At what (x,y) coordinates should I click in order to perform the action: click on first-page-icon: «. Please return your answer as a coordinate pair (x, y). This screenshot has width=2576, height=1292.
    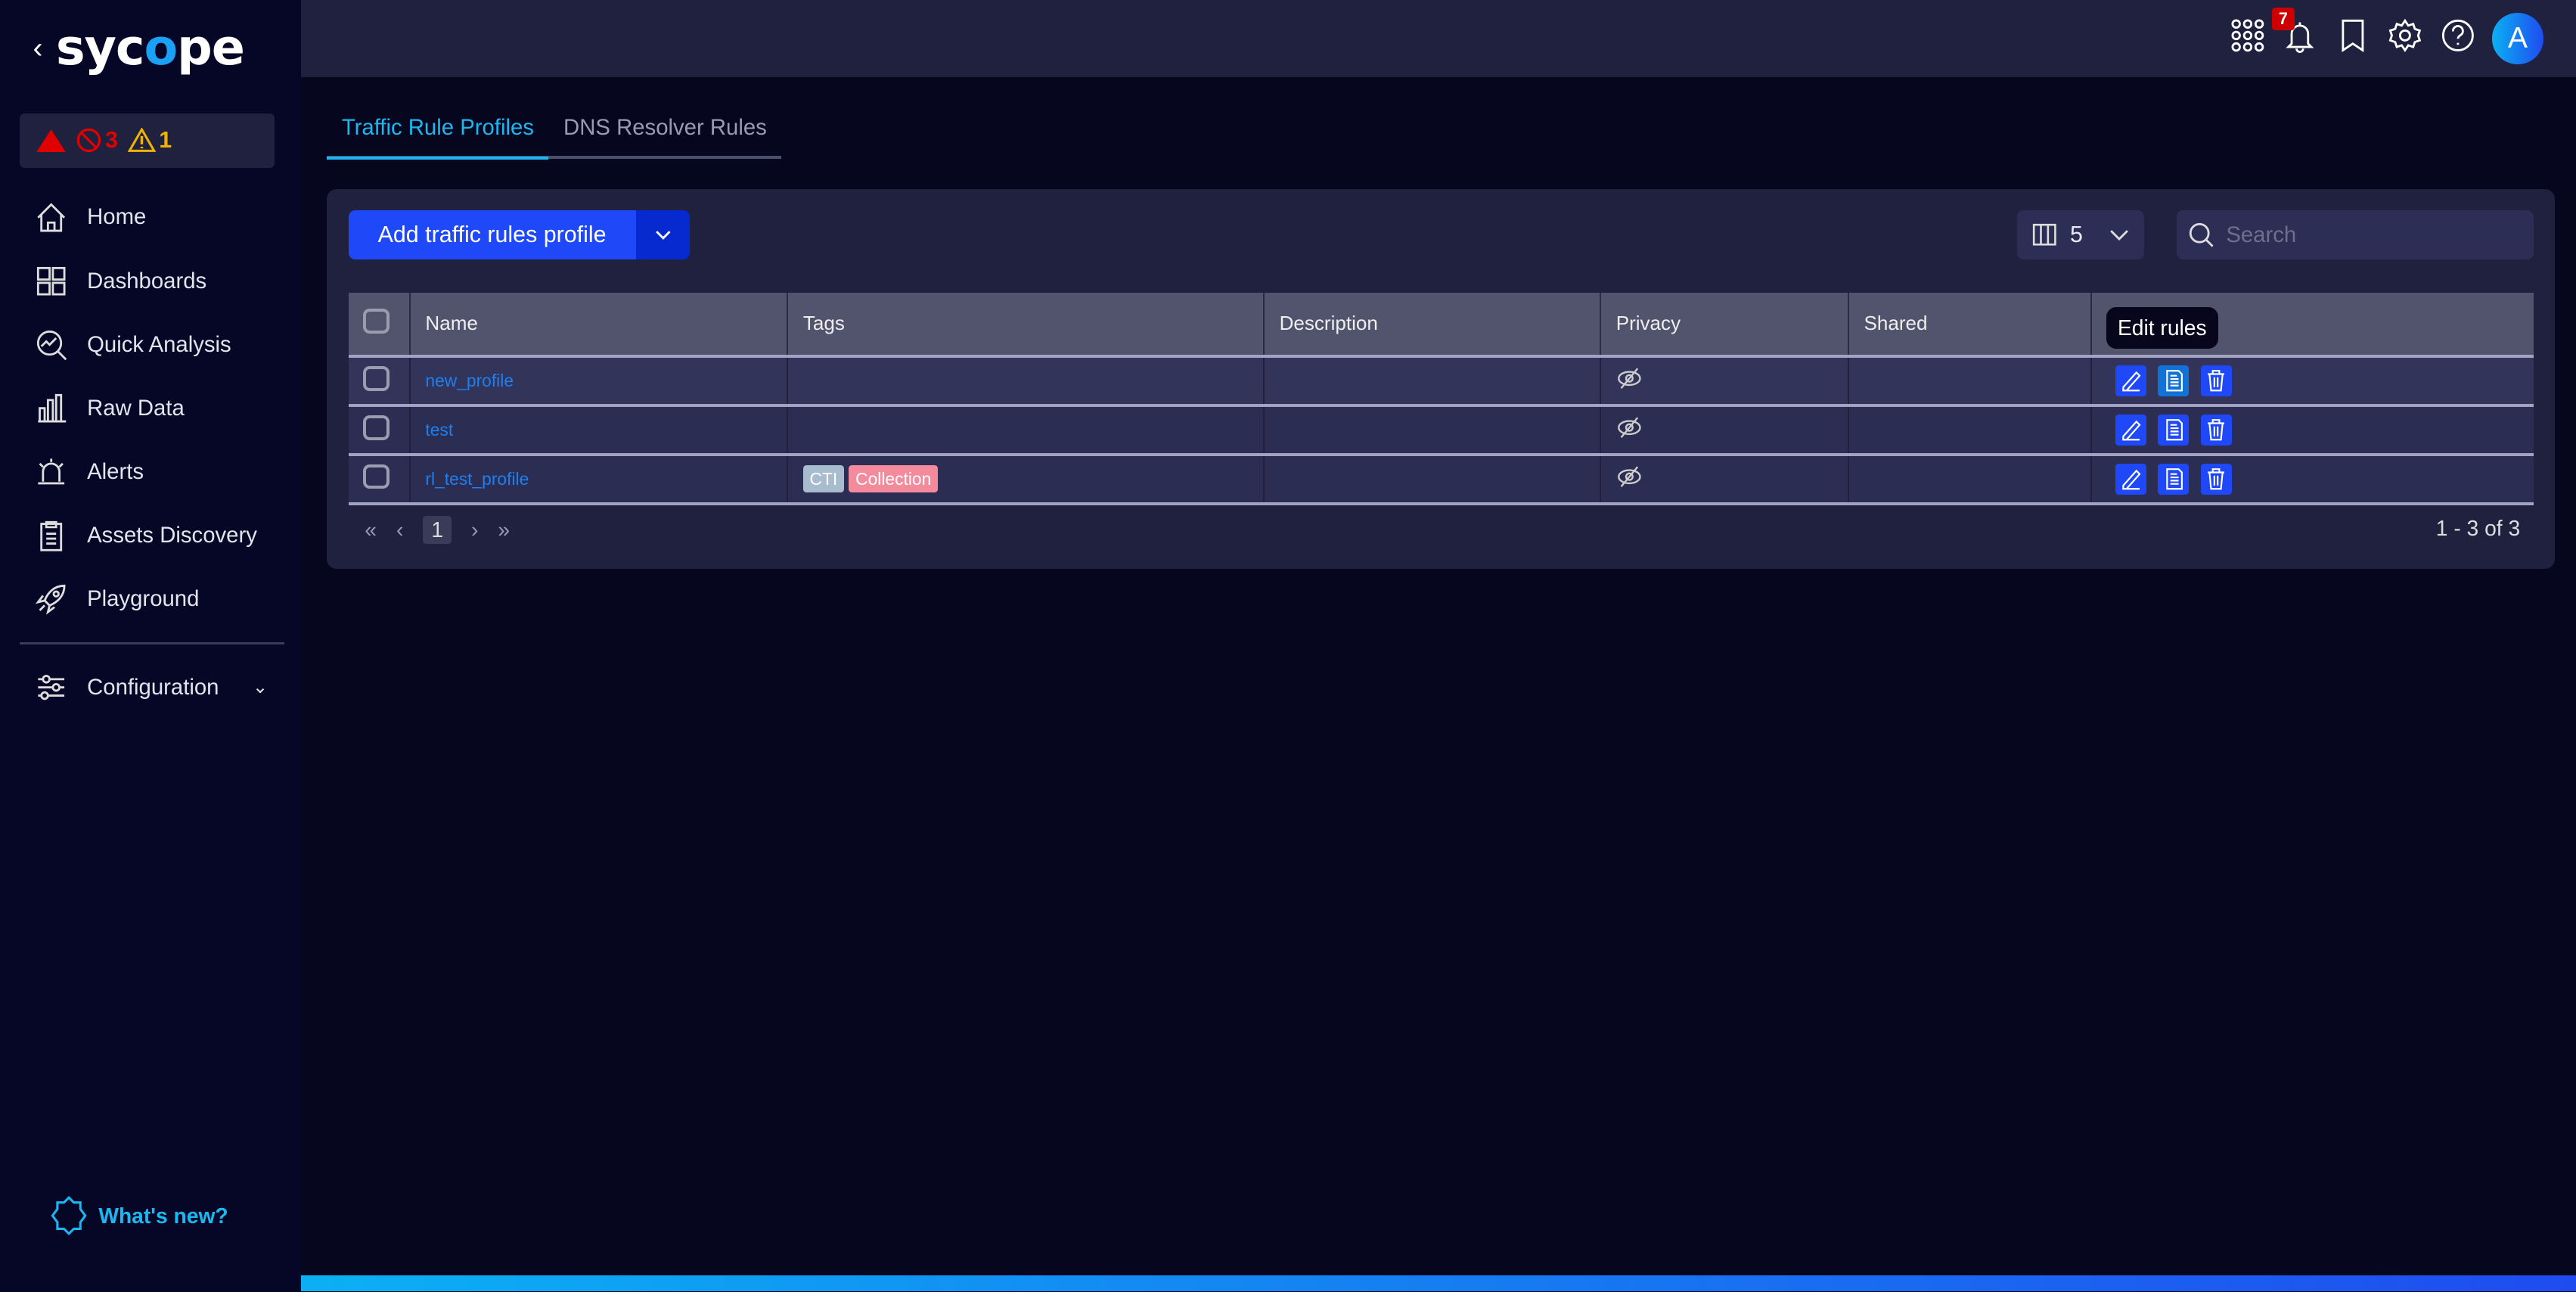
    Looking at the image, I should click on (371, 529).